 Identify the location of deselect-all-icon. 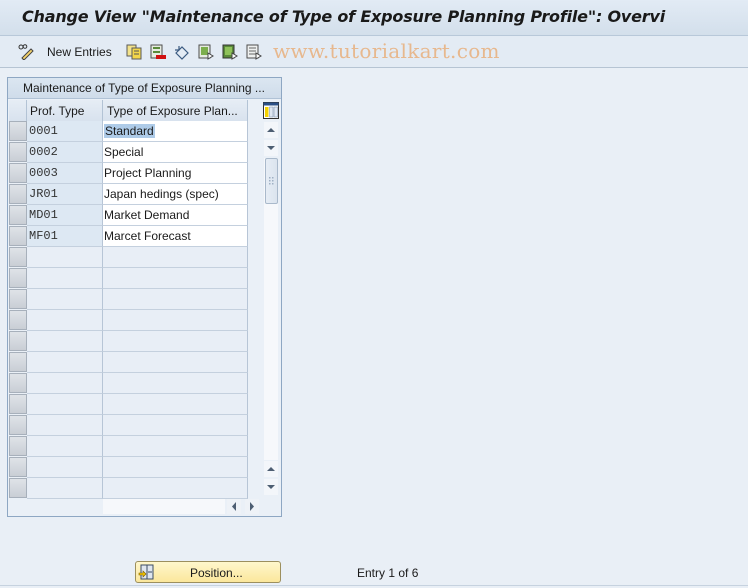
(254, 52).